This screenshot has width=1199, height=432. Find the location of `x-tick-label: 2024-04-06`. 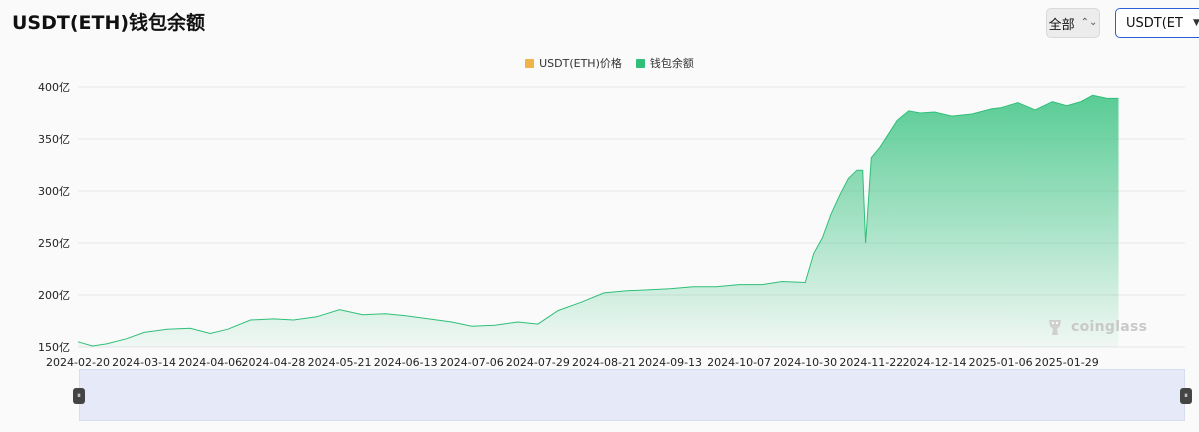

x-tick-label: 2024-04-06 is located at coordinates (210, 362).